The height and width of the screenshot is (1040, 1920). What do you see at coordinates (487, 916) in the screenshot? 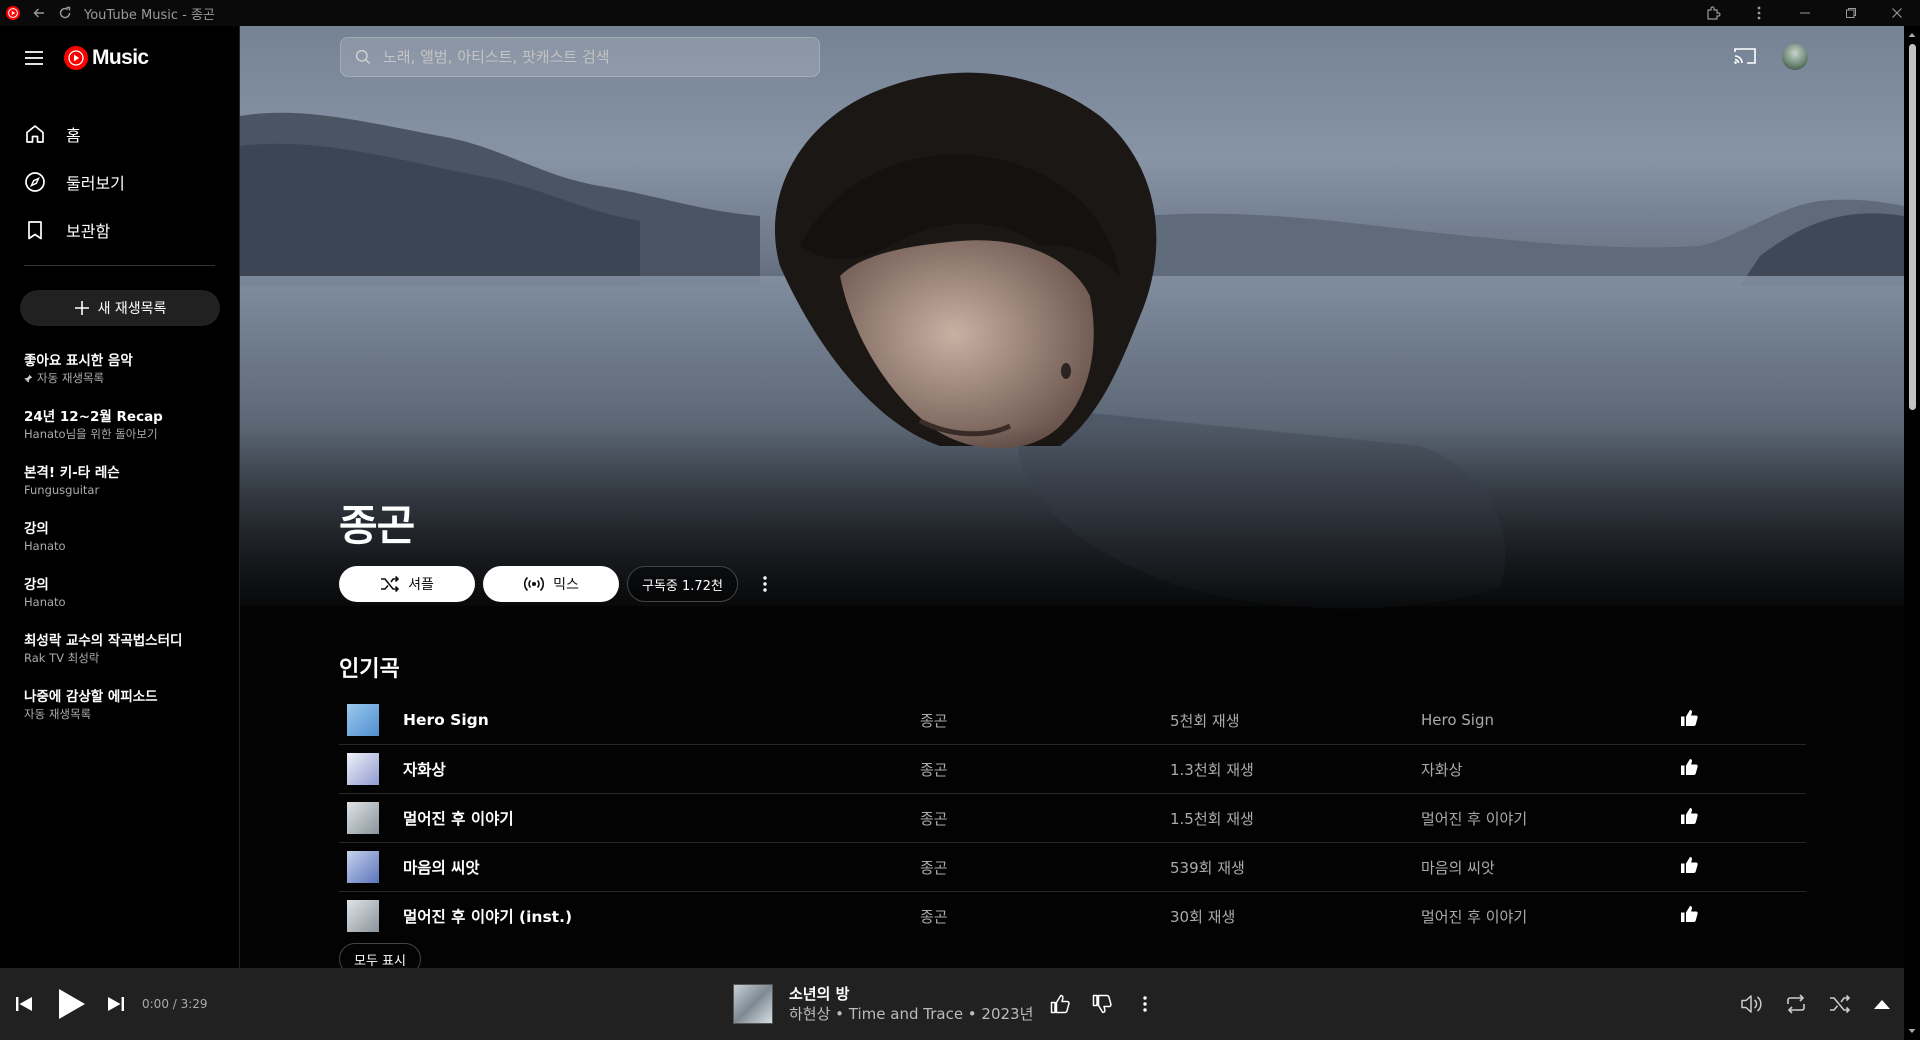
I see `song-title: 멀어진 후 이야기 (inst.)` at bounding box center [487, 916].